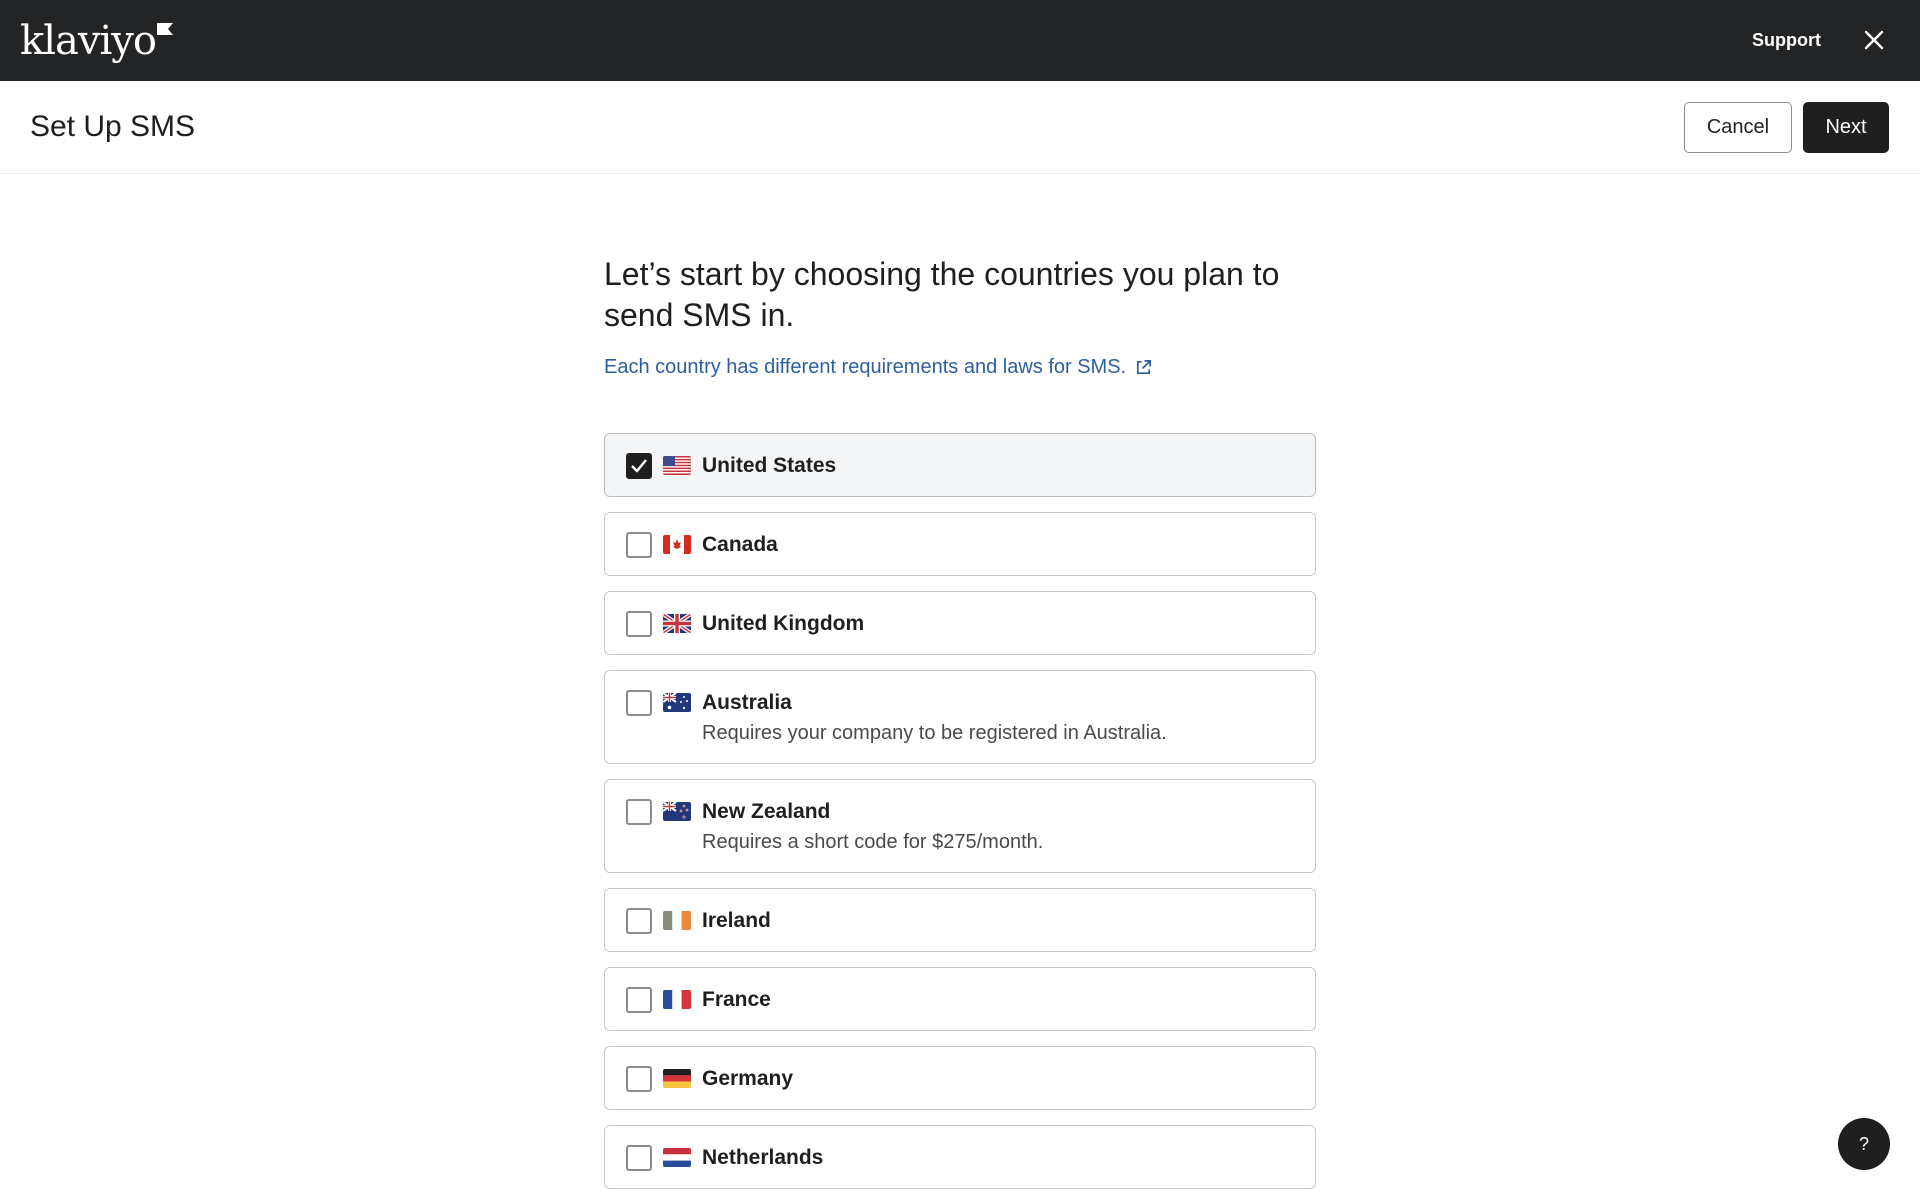 The height and width of the screenshot is (1200, 1920). What do you see at coordinates (677, 623) in the screenshot?
I see `uk-flag-icon` at bounding box center [677, 623].